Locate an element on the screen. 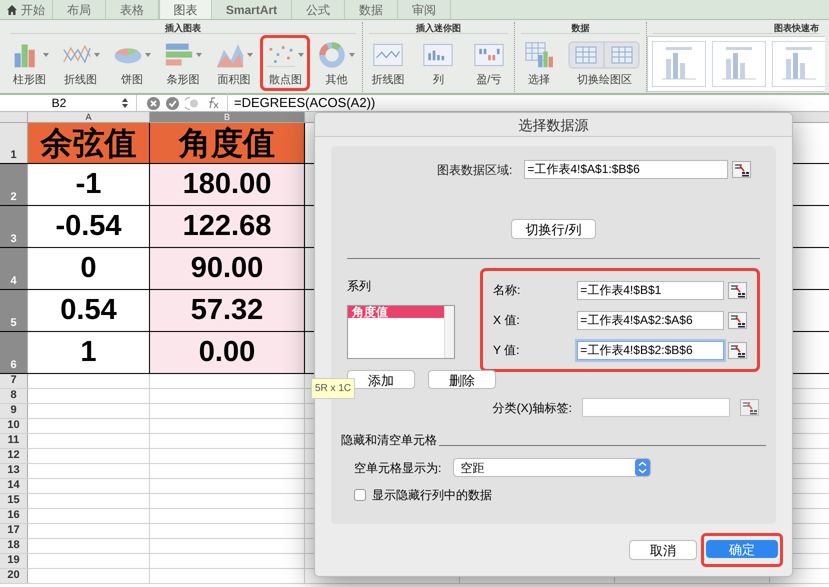 This screenshot has height=587, width=829. ribbon-tab: 开始 is located at coordinates (26, 9).